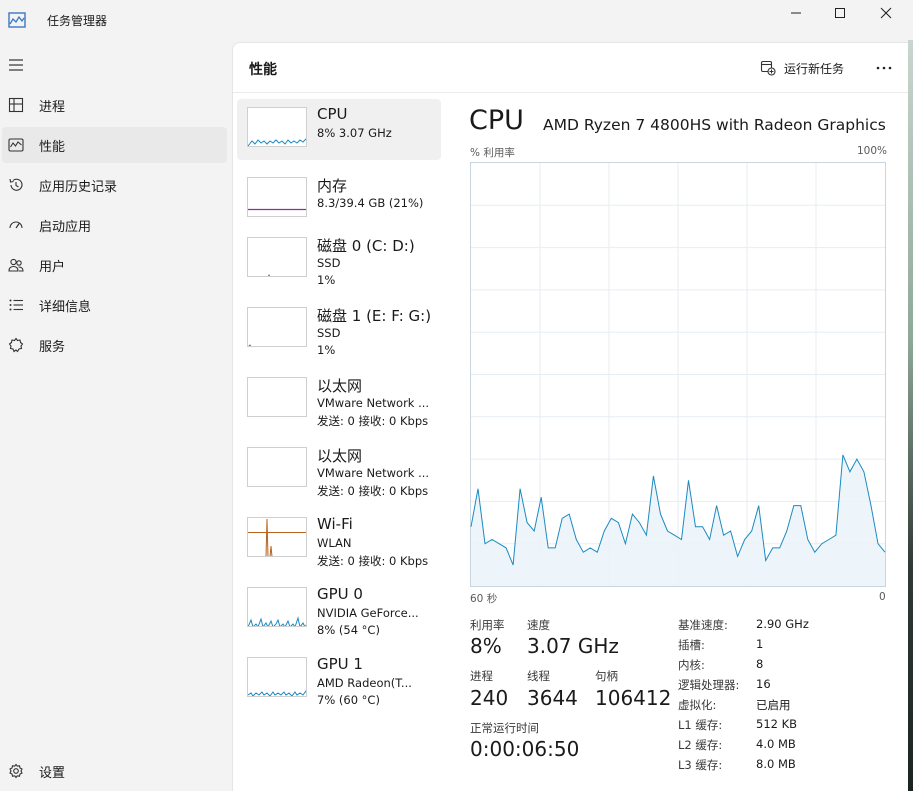  I want to click on spec-value: 已启用, so click(773, 705).